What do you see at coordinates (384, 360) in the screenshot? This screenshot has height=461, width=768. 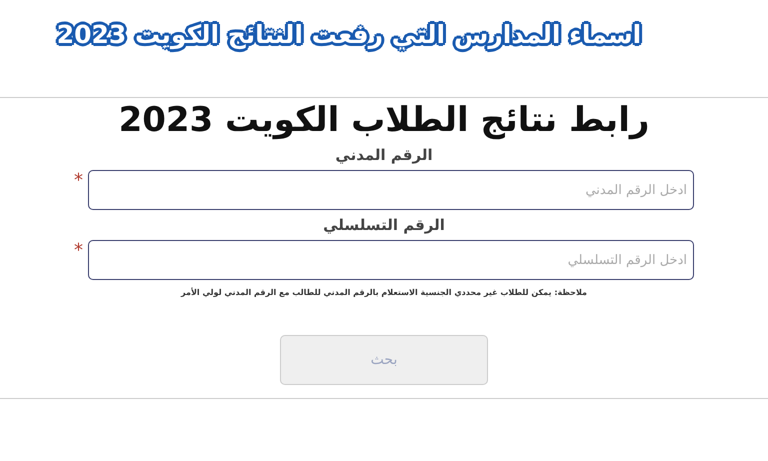 I see `search-button: بحث` at bounding box center [384, 360].